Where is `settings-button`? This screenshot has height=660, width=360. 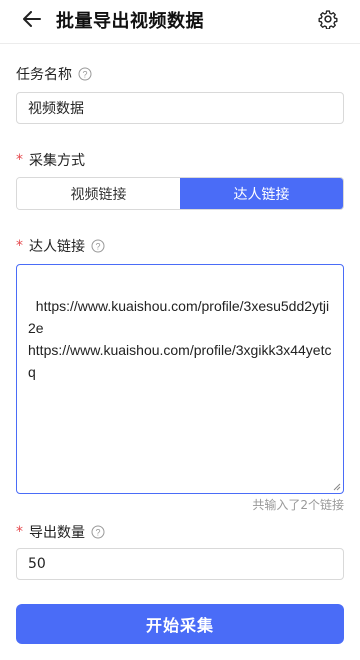 settings-button is located at coordinates (328, 19).